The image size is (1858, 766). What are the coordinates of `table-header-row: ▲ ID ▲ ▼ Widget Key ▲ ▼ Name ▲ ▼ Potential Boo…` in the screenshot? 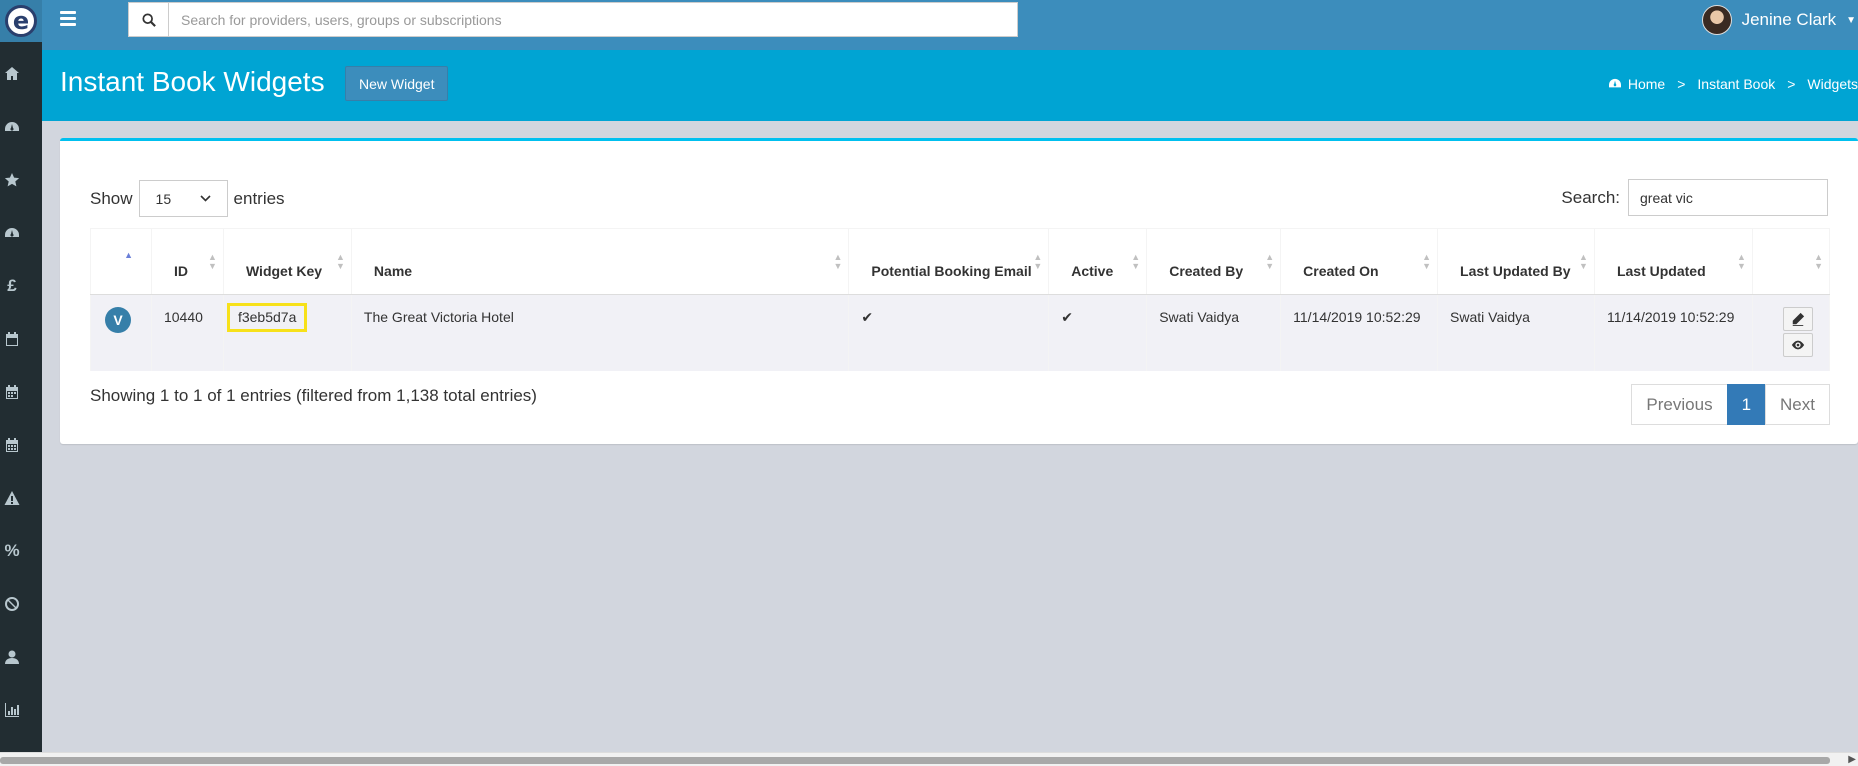 It's located at (960, 261).